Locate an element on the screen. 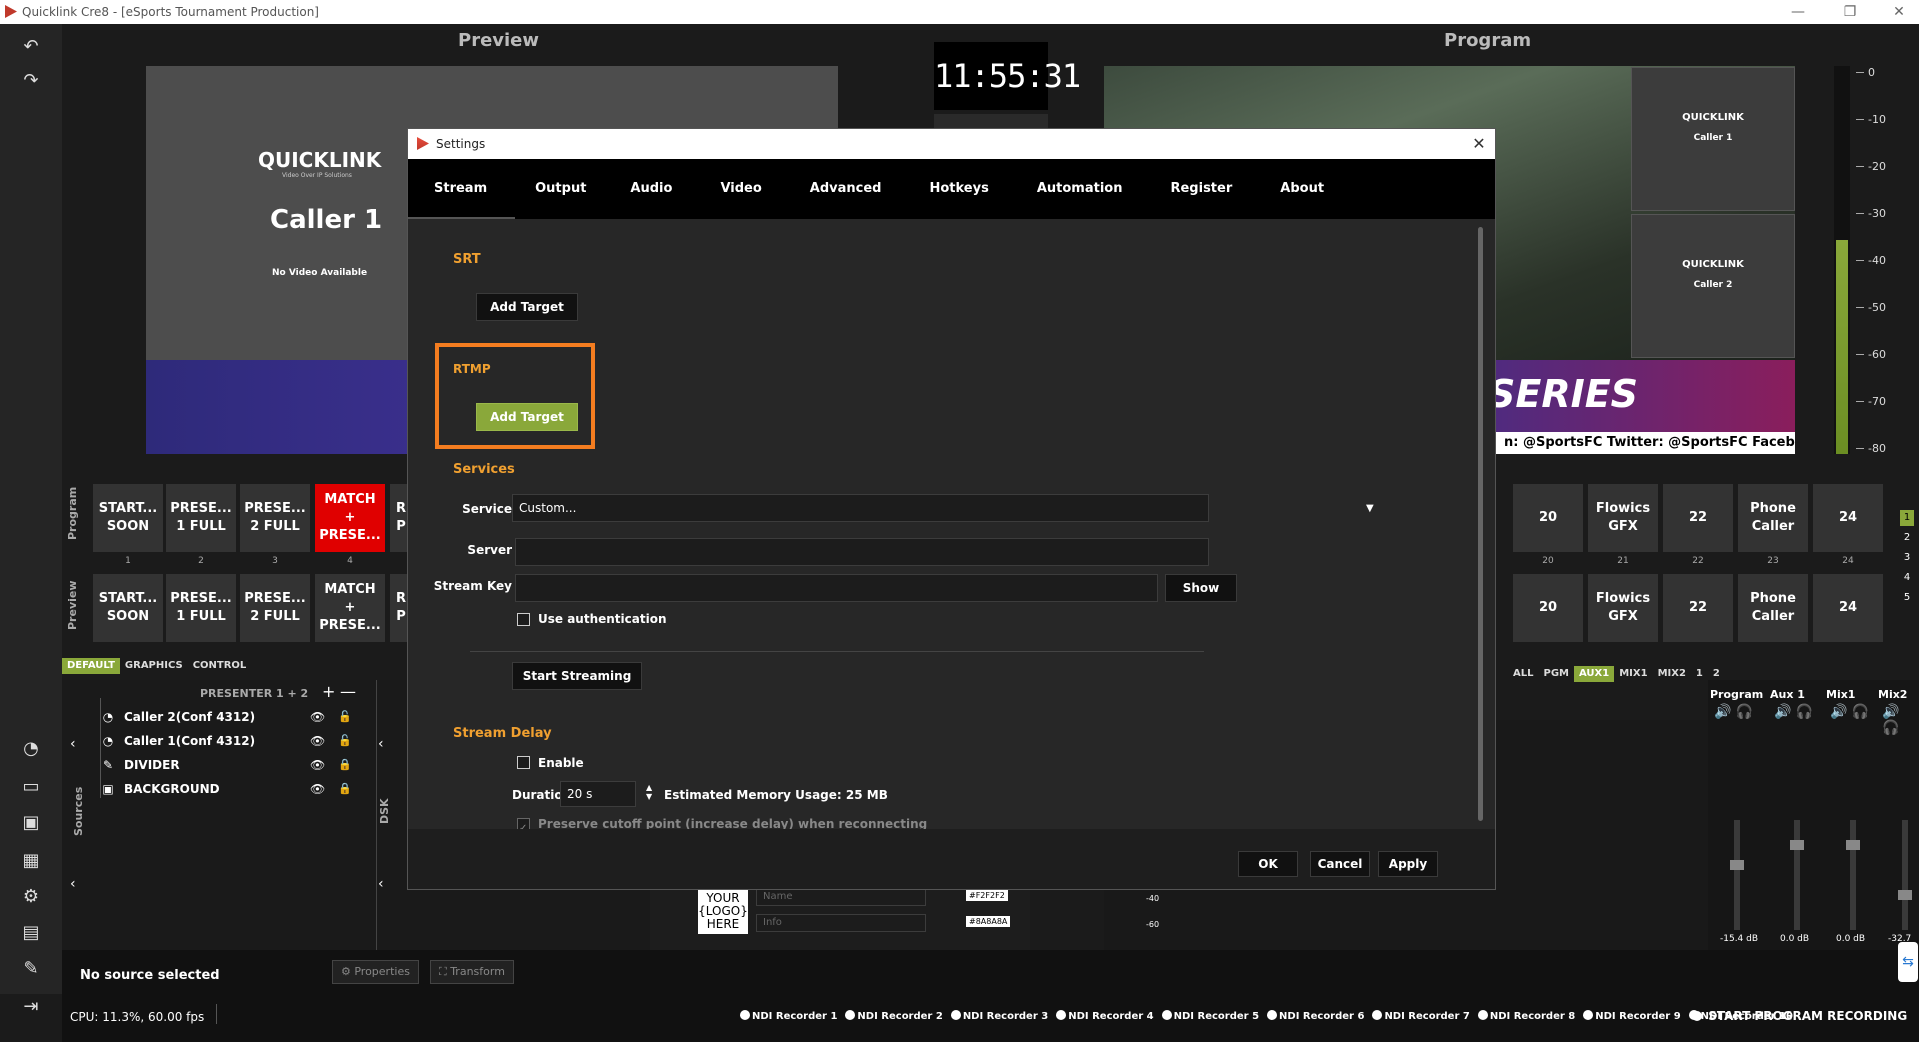 The height and width of the screenshot is (1042, 1919). ndi-recorder-toggle: NDI Recorder 6 is located at coordinates (1315, 1016).